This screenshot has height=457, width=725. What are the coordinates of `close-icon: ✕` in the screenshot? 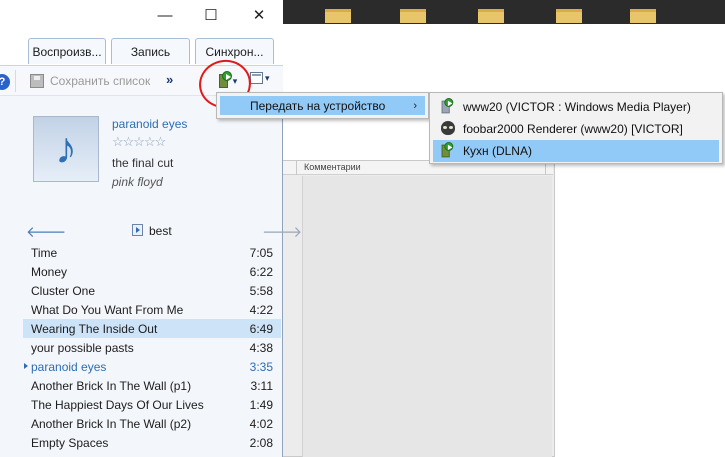 It's located at (259, 15).